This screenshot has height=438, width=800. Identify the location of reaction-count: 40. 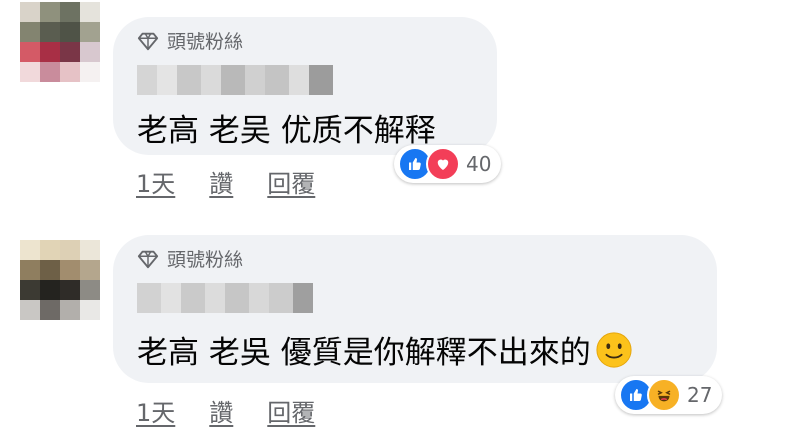
(479, 164).